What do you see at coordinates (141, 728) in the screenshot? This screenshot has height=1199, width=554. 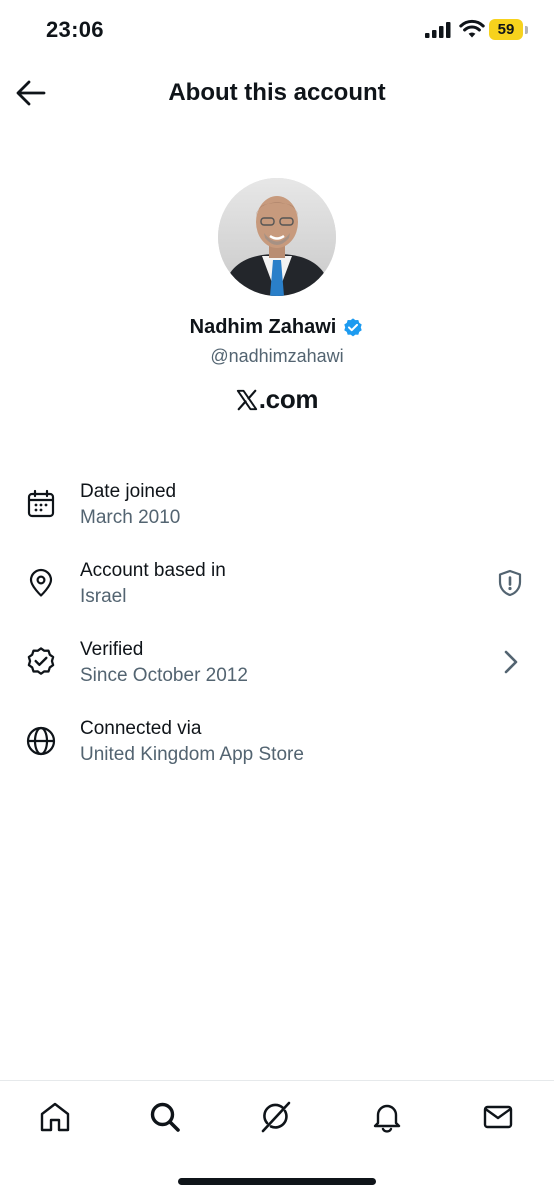 I see `info-label: Connected via` at bounding box center [141, 728].